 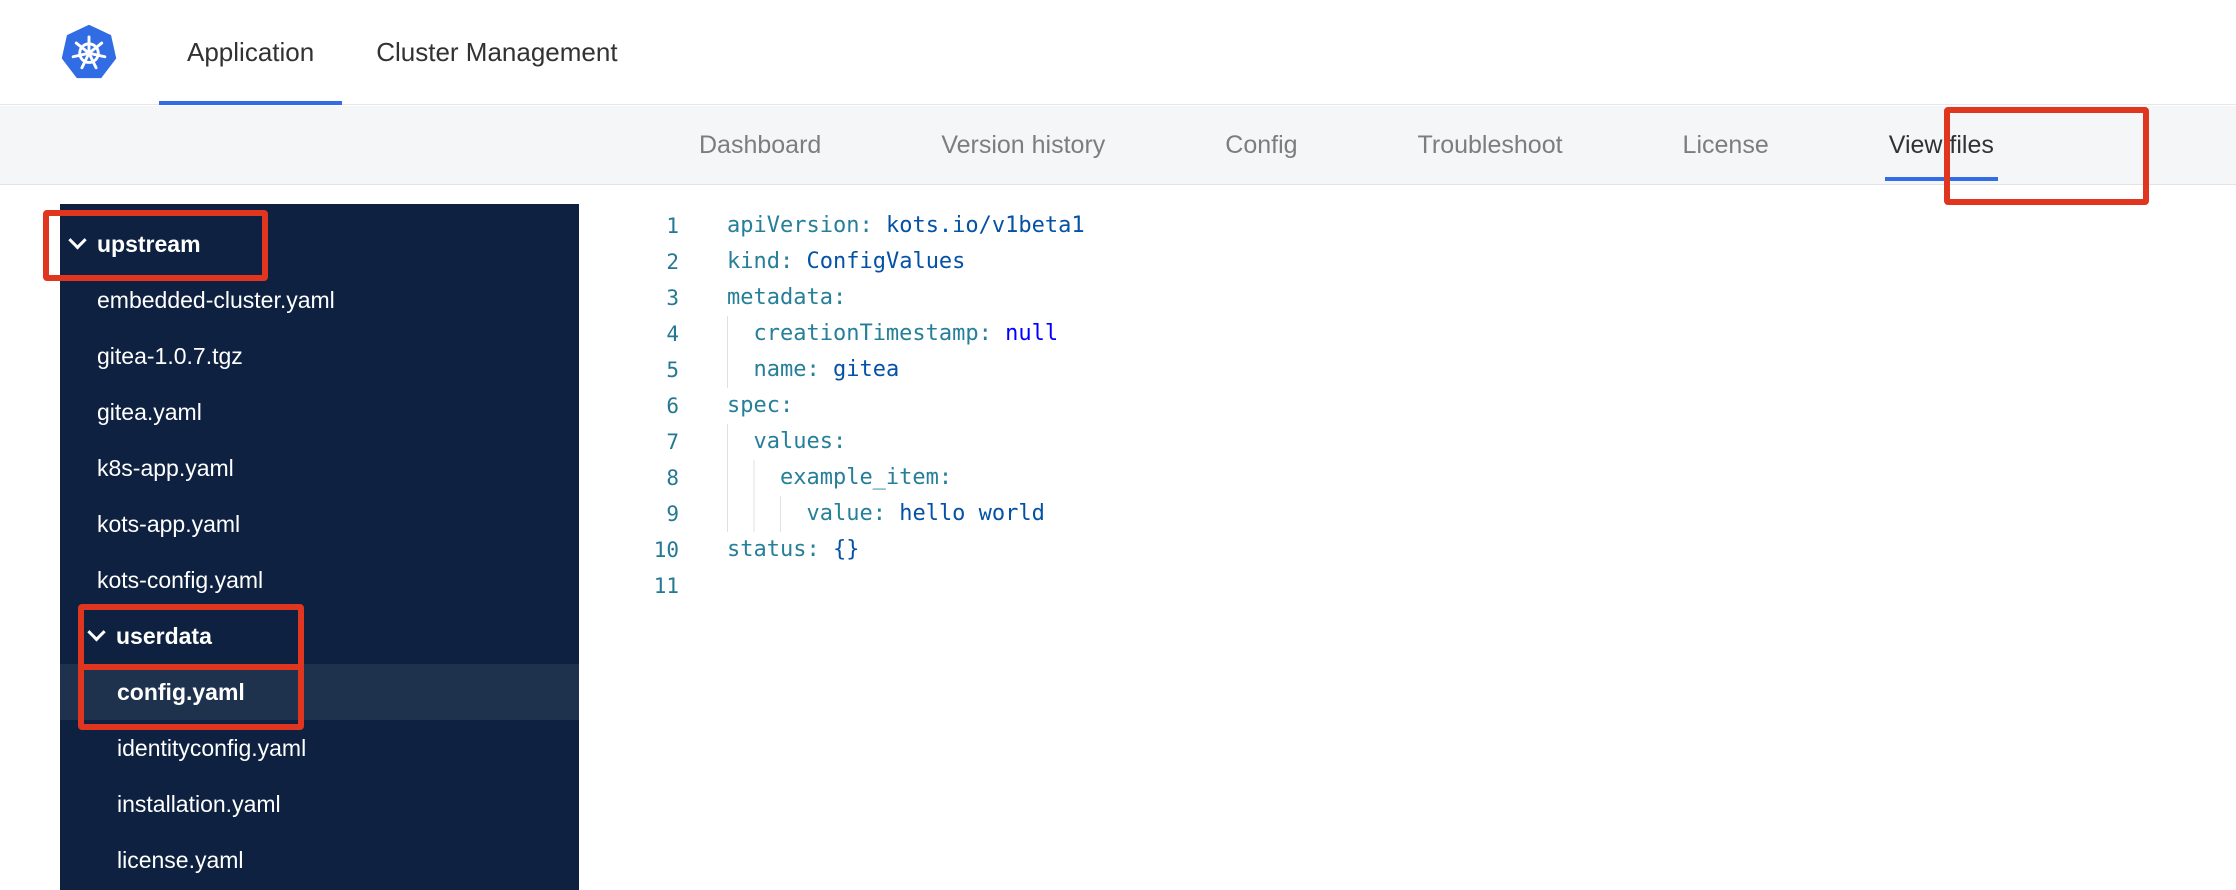 I want to click on tab-application: Application, so click(x=250, y=52).